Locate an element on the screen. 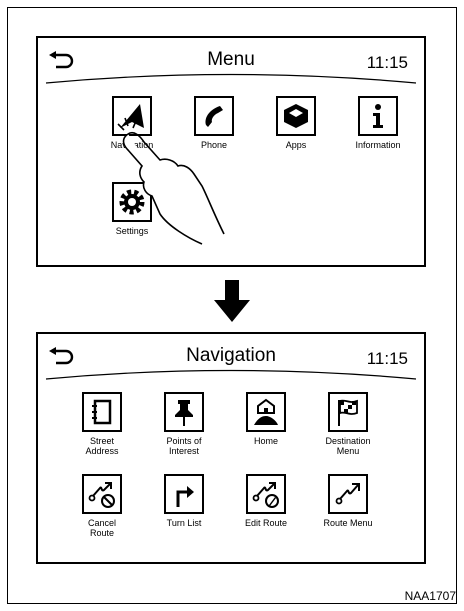 The image size is (464, 611). menu-item-navigation: Navigation is located at coordinates (132, 123).